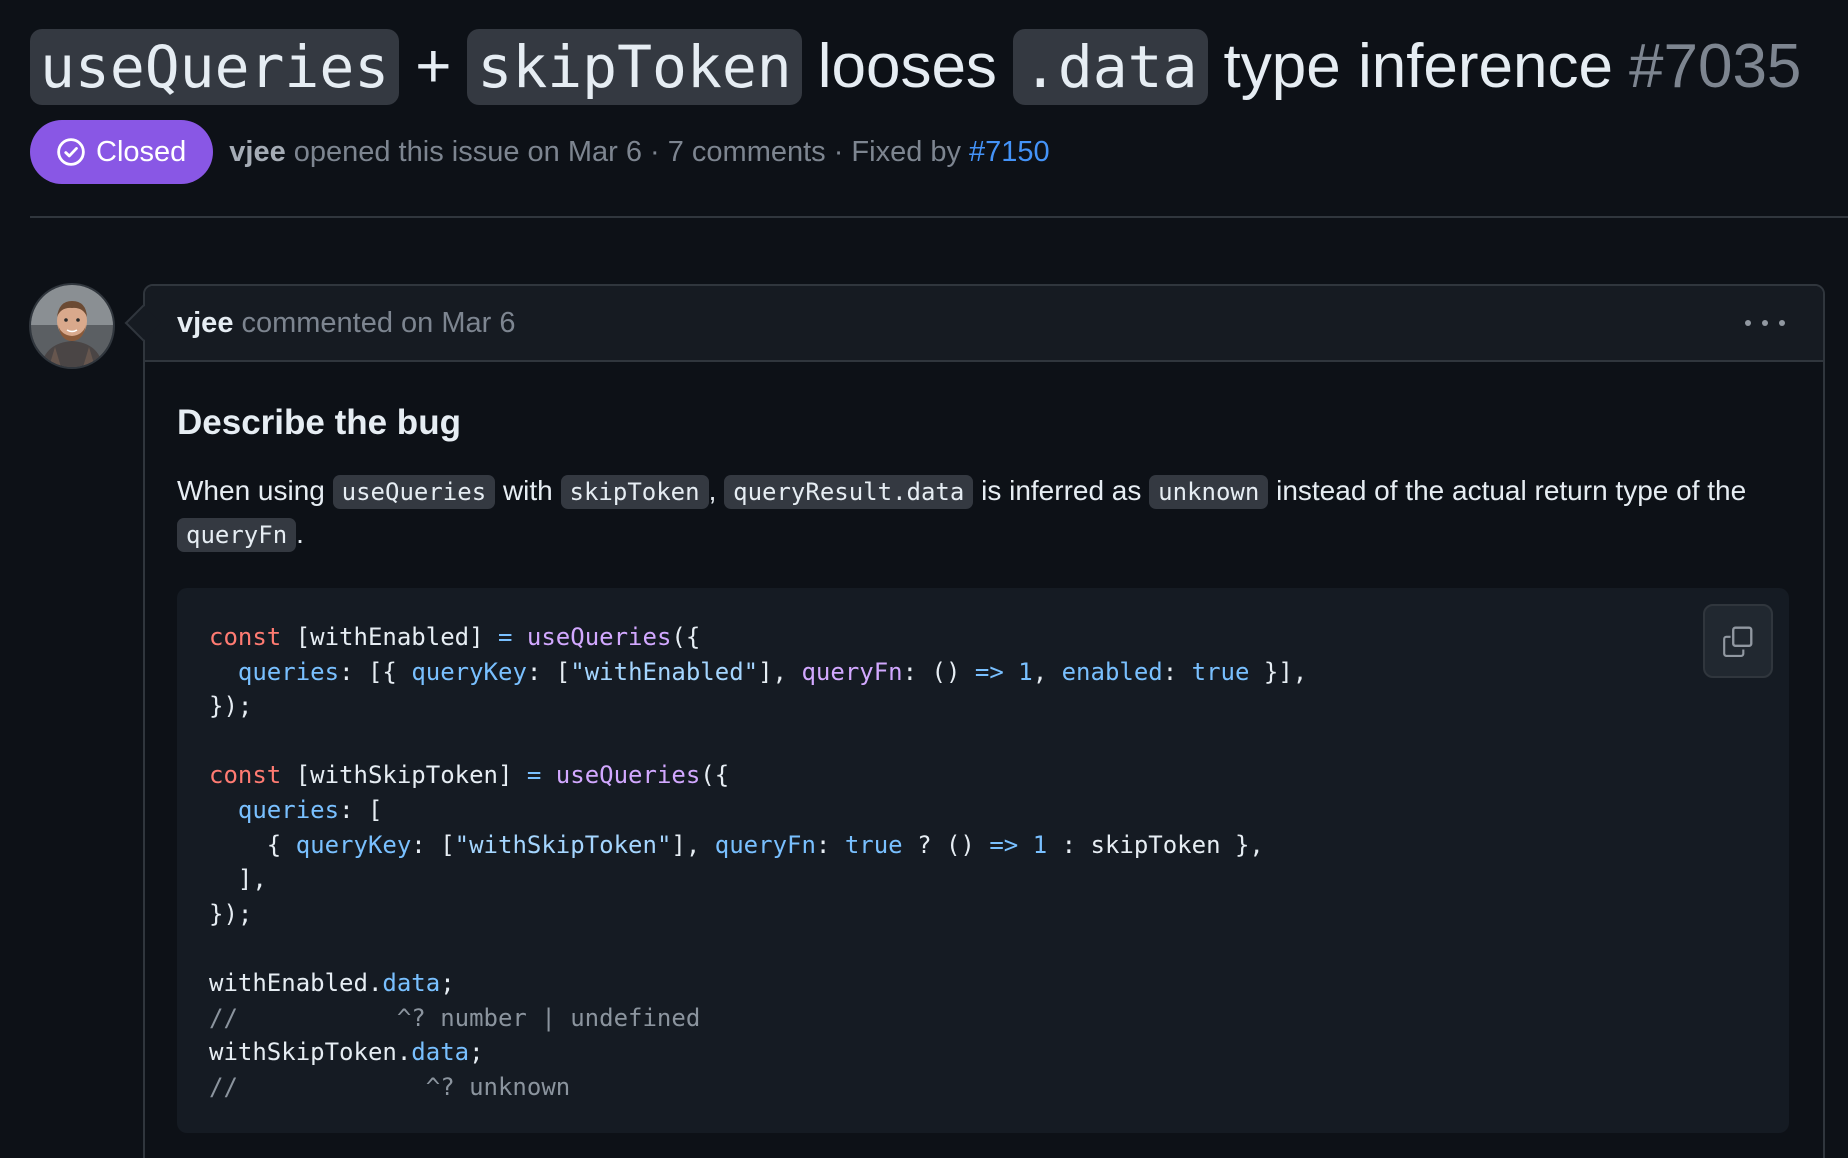 The image size is (1848, 1158). What do you see at coordinates (983, 775) in the screenshot?
I see `code-line: const [withSkipToken] = useQueries({` at bounding box center [983, 775].